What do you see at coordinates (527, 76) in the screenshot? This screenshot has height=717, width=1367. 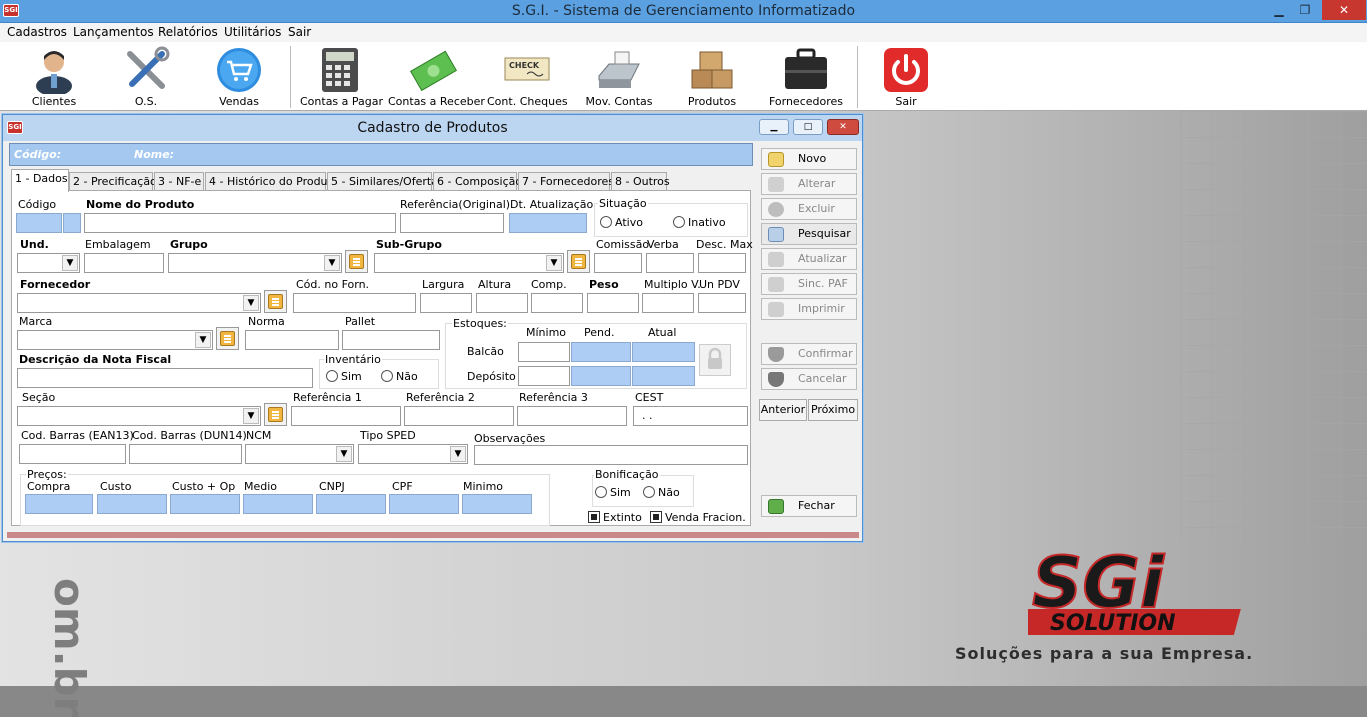 I see `toolbar-cont-cheques-button: CHECK Cont. Cheques` at bounding box center [527, 76].